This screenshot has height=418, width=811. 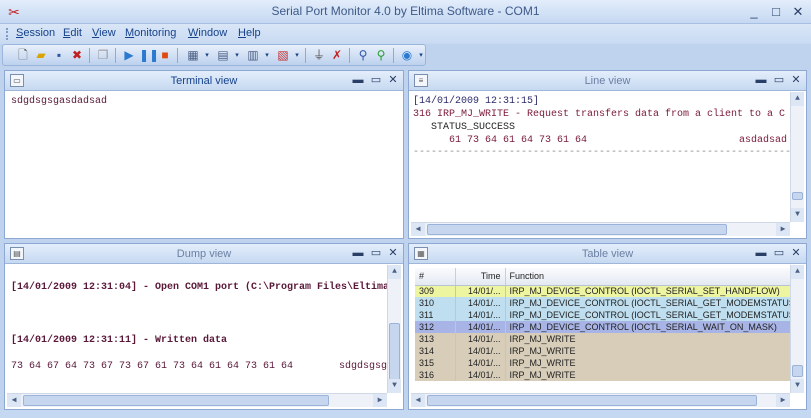 I want to click on pause-icon: ❚❚, so click(x=149, y=55).